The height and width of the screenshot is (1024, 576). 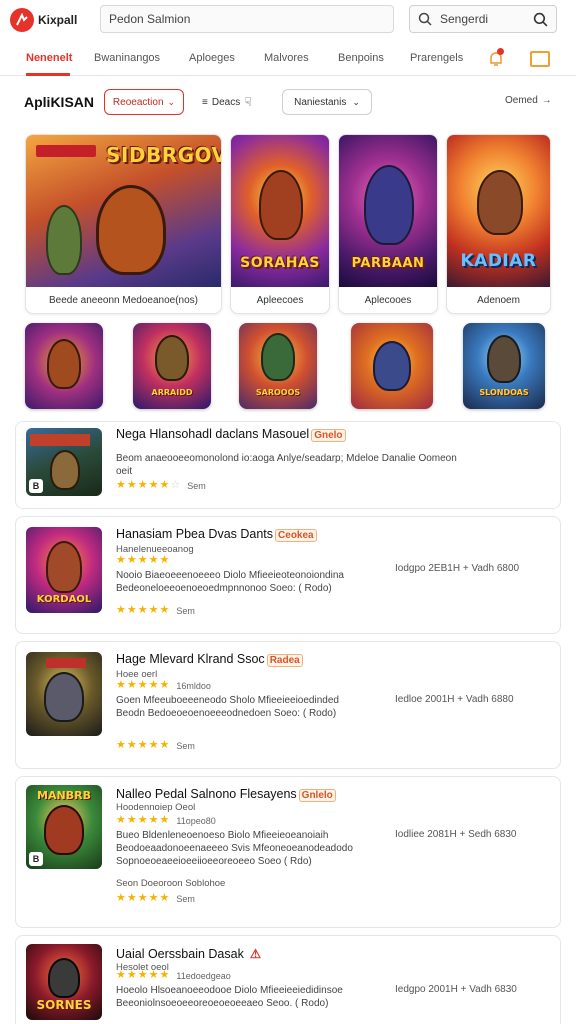 I want to click on featured-card-caption: Adenoem, so click(x=498, y=300).